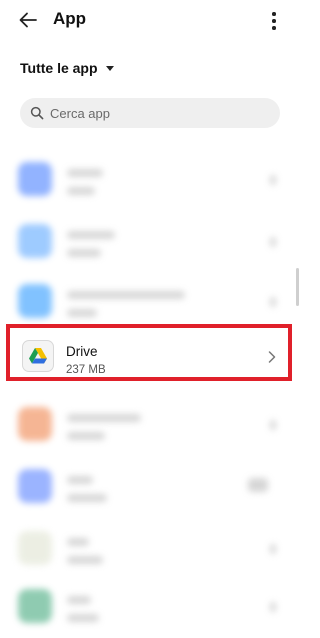 The width and height of the screenshot is (320, 638). Describe the element at coordinates (160, 113) in the screenshot. I see `search-input` at that location.